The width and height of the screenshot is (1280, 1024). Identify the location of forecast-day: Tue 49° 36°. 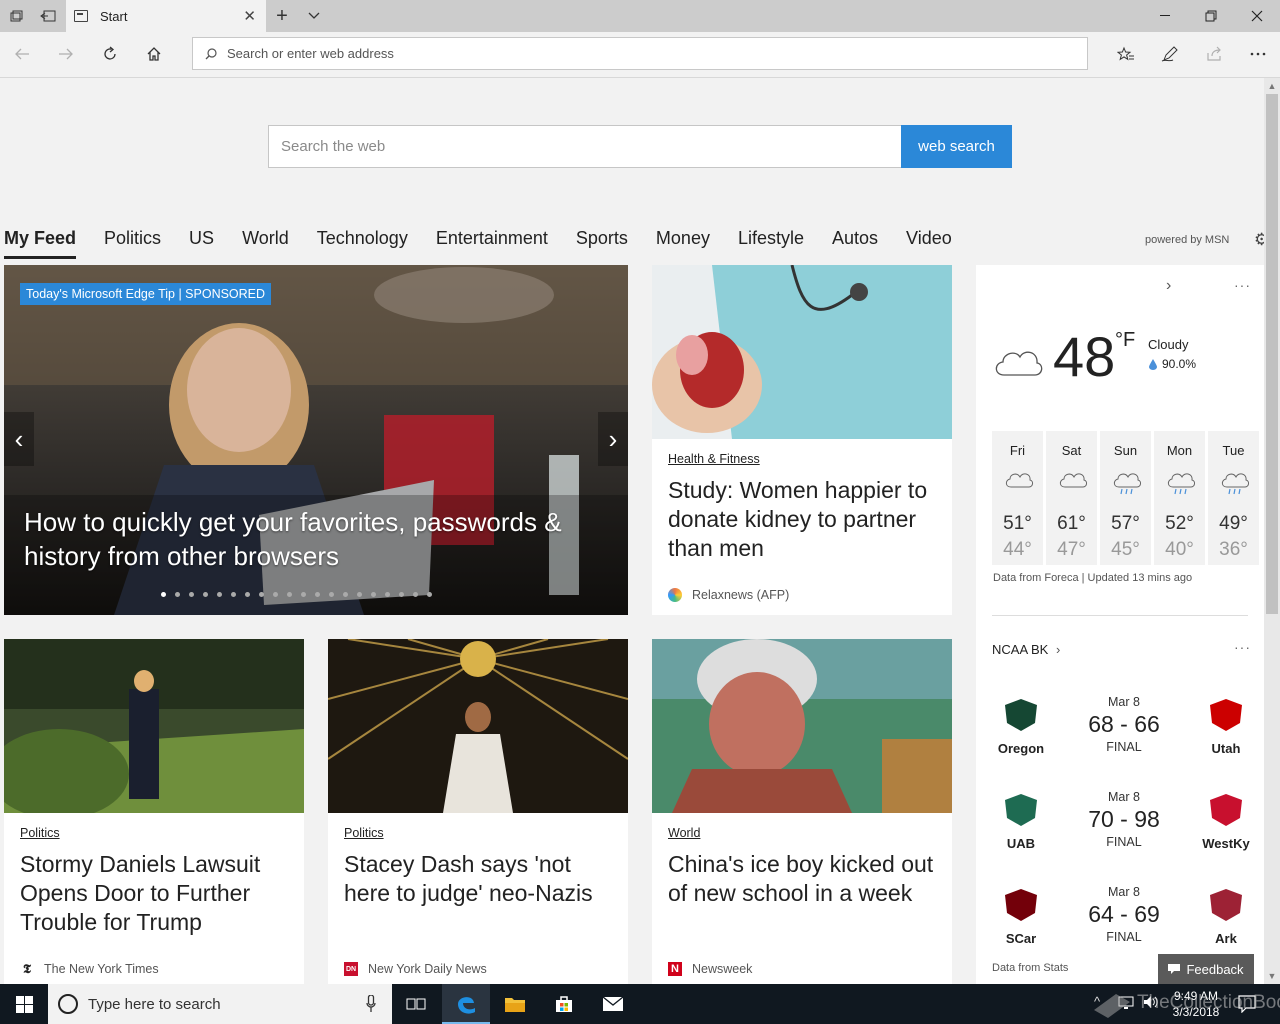
(1233, 498).